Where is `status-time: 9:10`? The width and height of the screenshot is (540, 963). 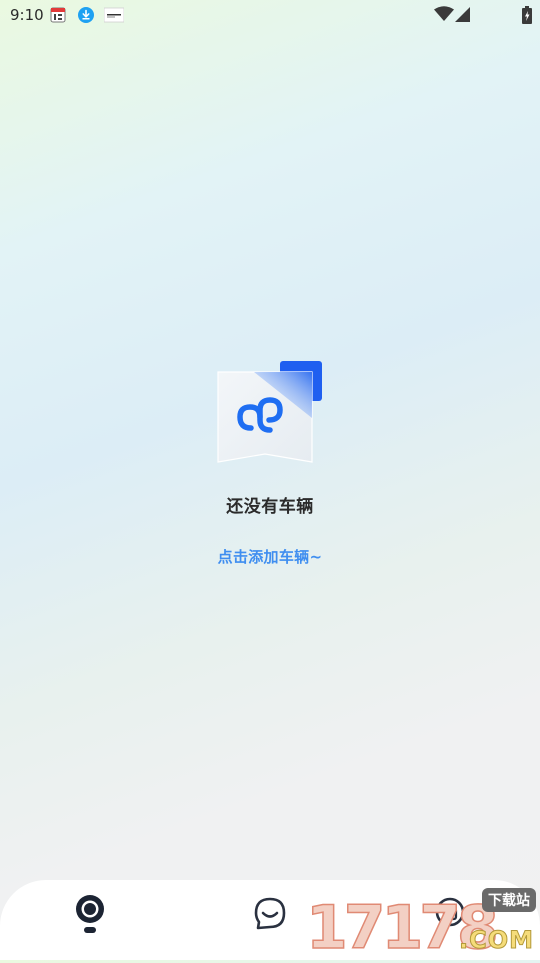 status-time: 9:10 is located at coordinates (27, 15).